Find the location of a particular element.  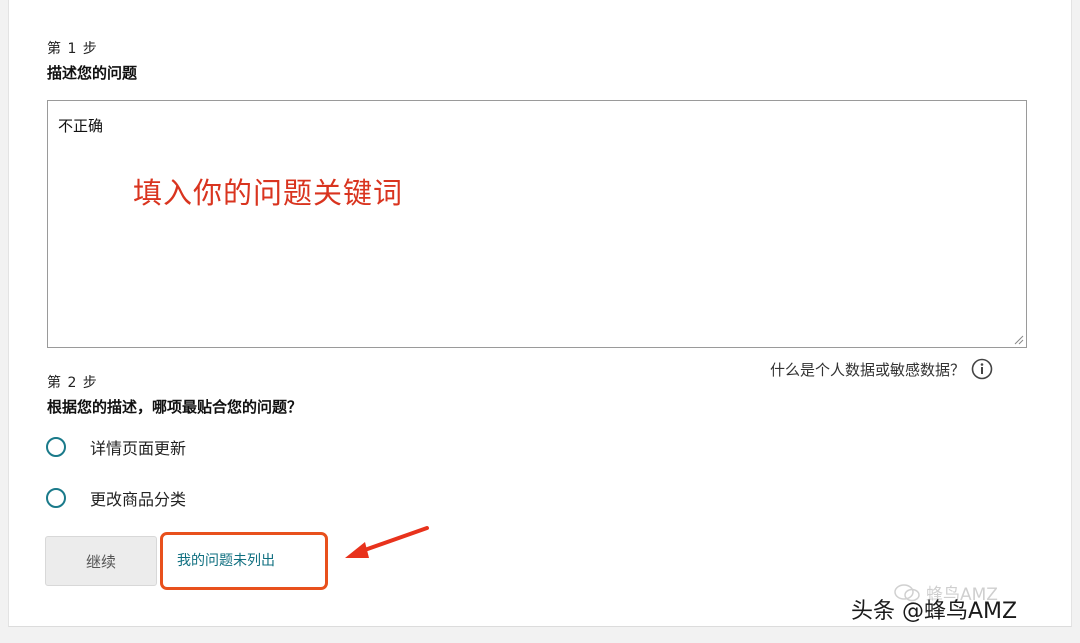

privacy-data-link: 什么是个人数据或敏感数据？ is located at coordinates (881, 369).